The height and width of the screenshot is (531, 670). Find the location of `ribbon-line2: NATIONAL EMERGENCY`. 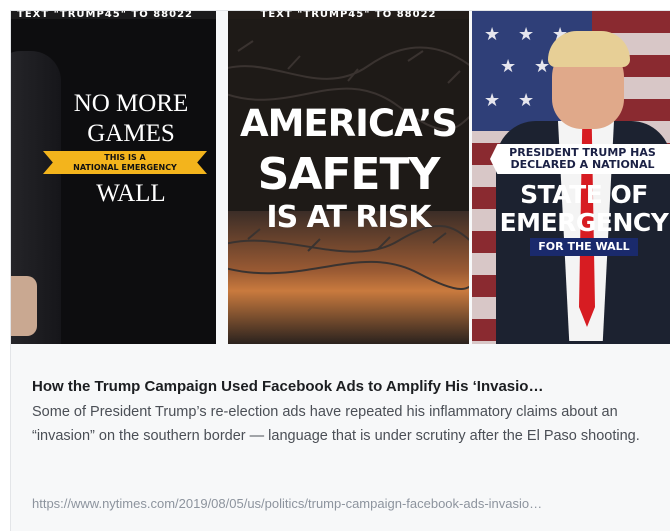

ribbon-line2: NATIONAL EMERGENCY is located at coordinates (125, 167).